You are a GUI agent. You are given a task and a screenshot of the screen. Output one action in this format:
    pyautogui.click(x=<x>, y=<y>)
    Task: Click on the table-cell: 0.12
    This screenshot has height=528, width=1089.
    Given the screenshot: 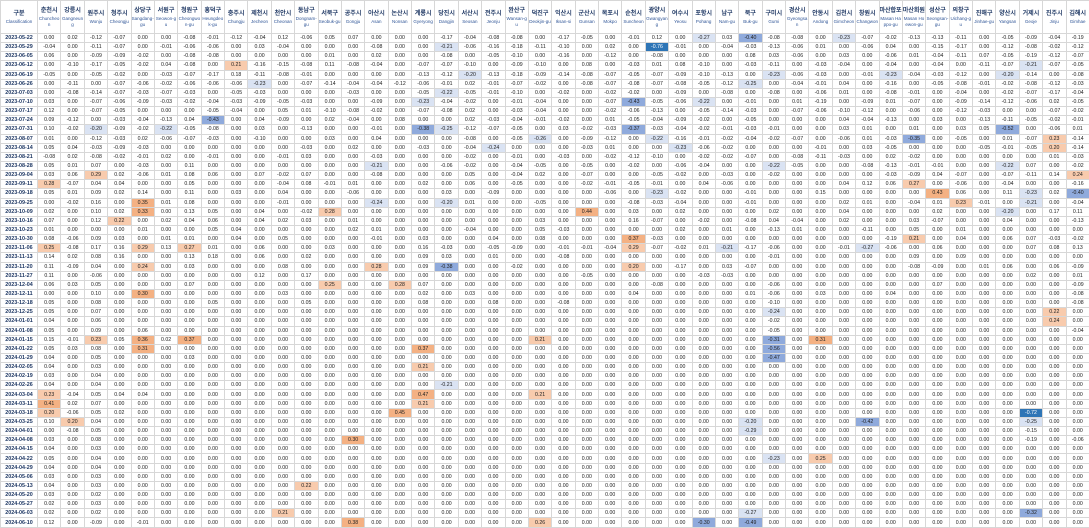 What is the action you would take?
    pyautogui.click(x=259, y=275)
    